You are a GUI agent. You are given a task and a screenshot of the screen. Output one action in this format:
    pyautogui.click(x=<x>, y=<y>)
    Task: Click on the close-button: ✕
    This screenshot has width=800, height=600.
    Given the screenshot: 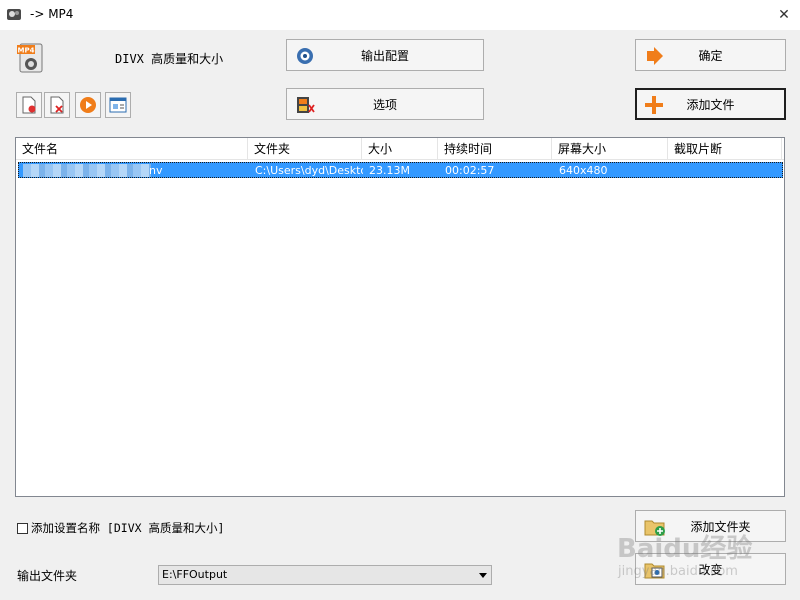 What is the action you would take?
    pyautogui.click(x=784, y=15)
    